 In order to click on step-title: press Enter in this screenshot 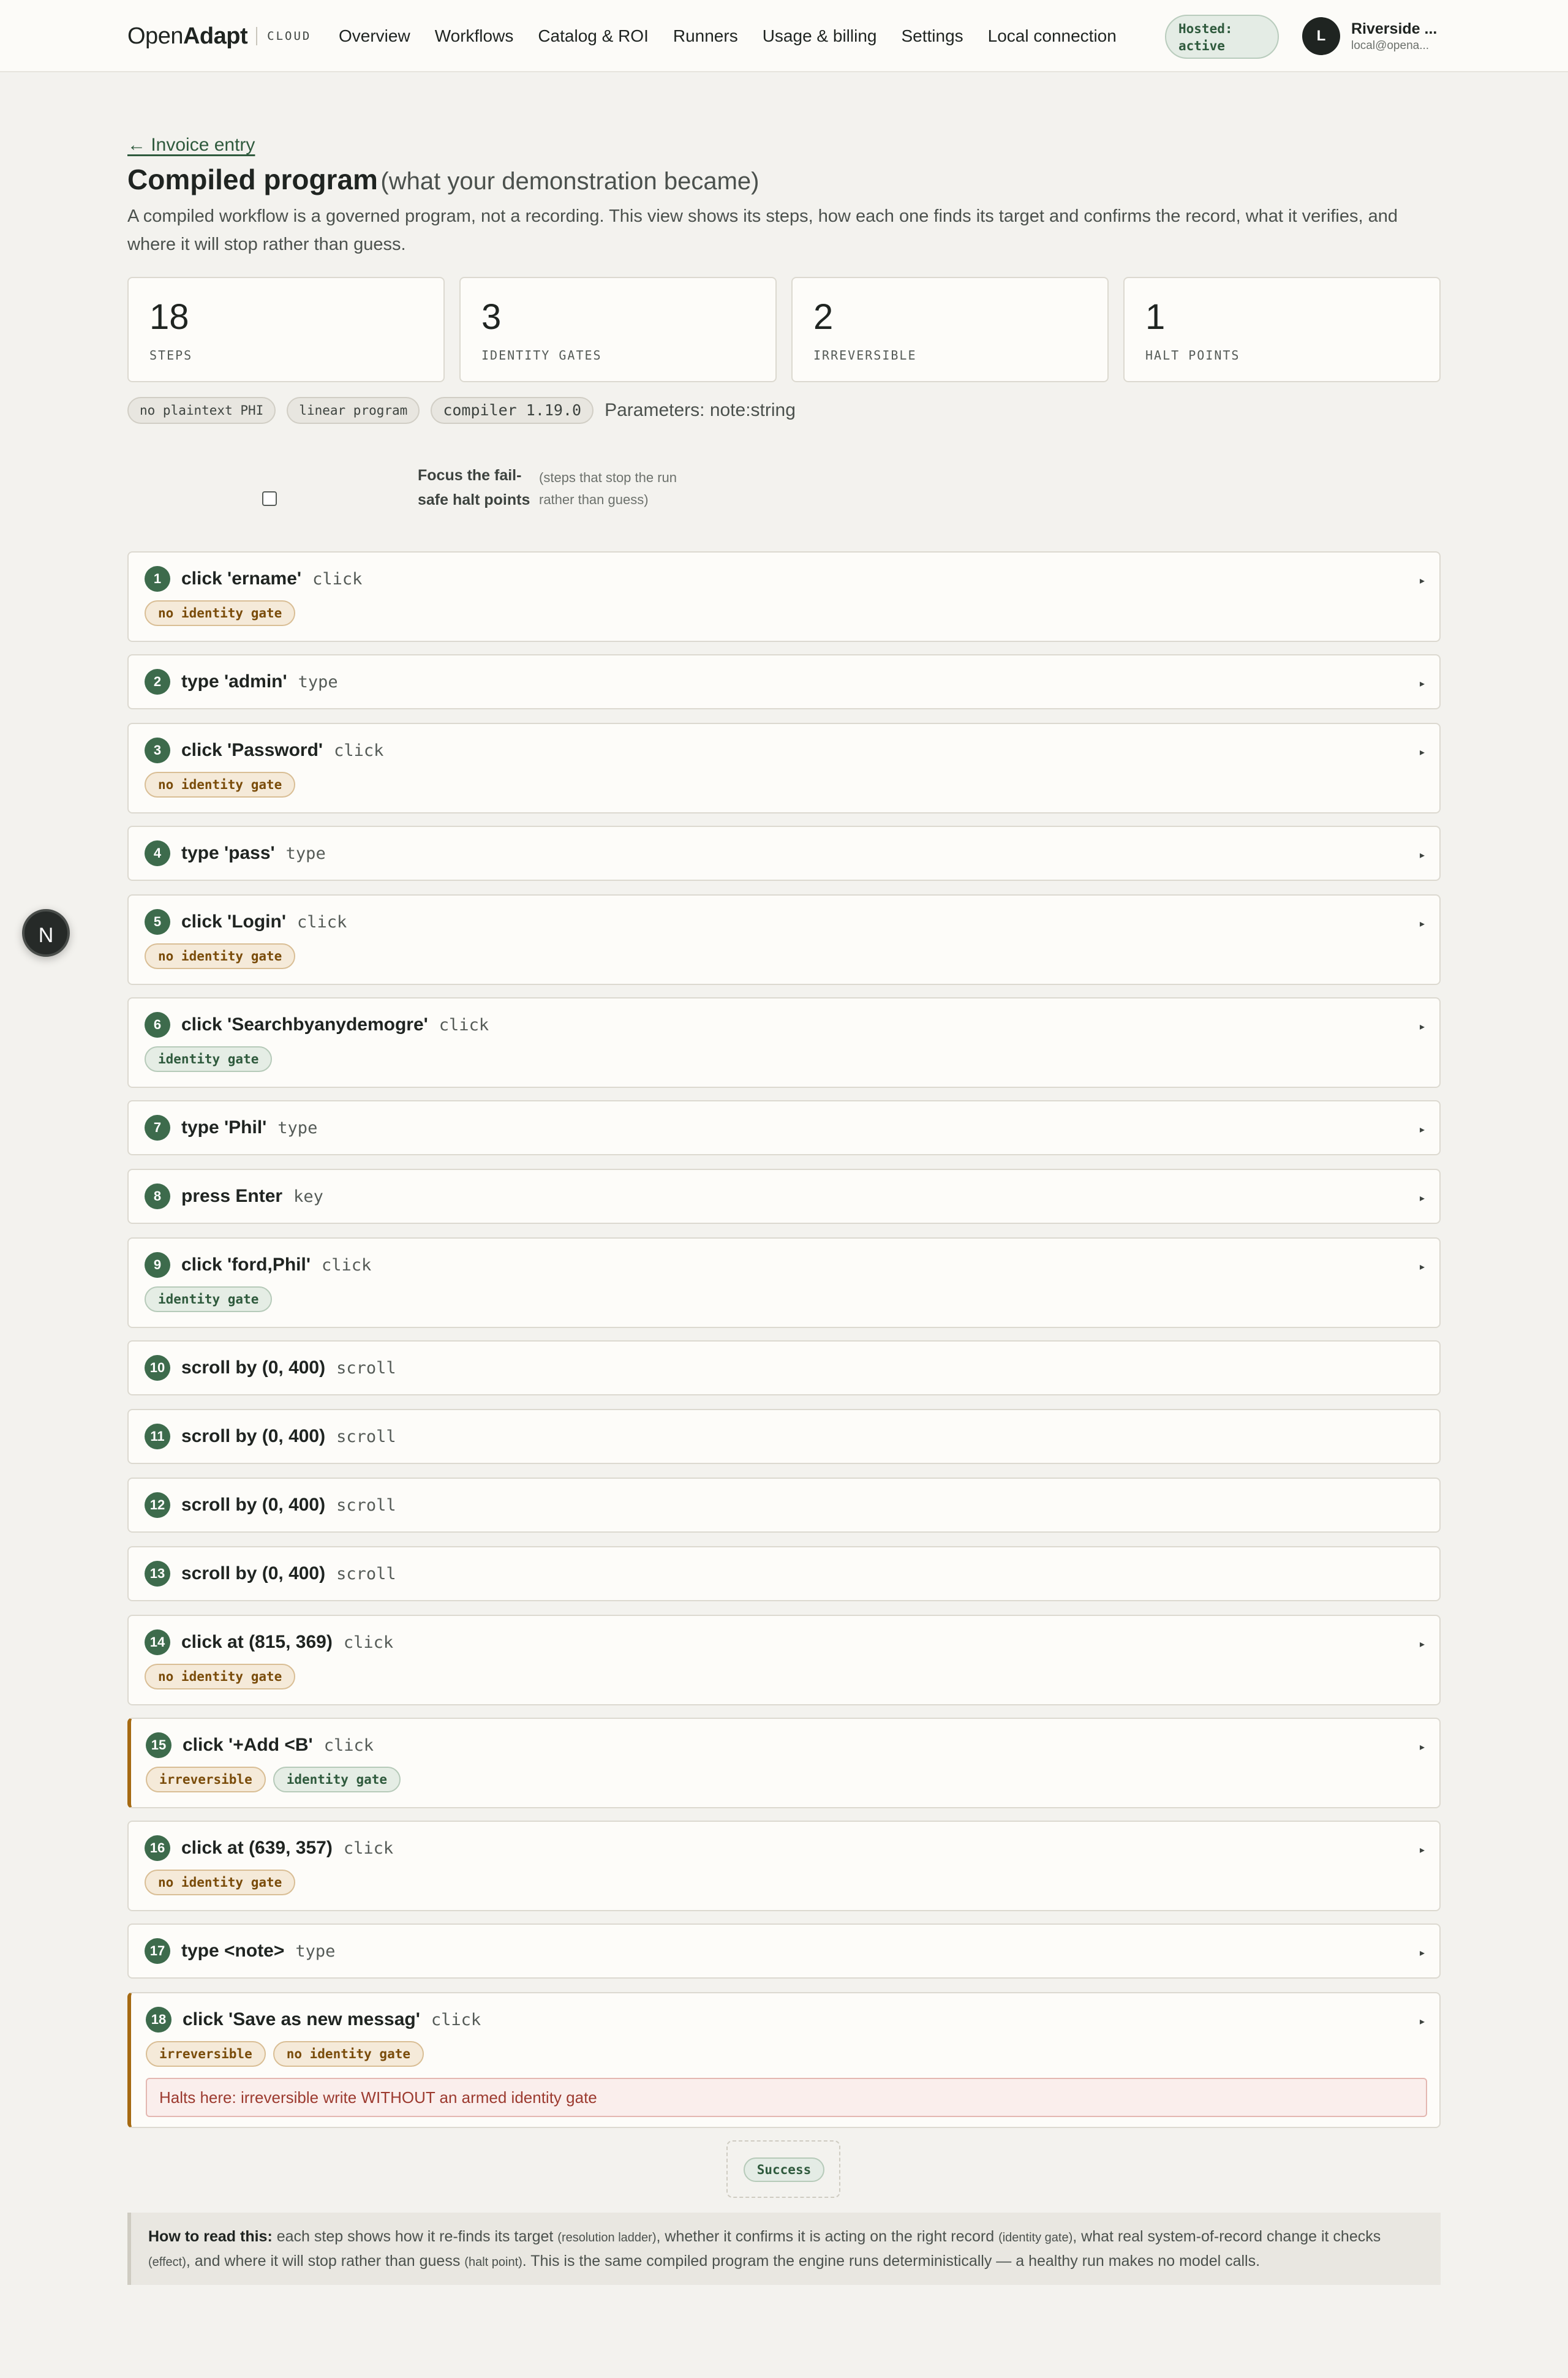, I will do `click(232, 1196)`.